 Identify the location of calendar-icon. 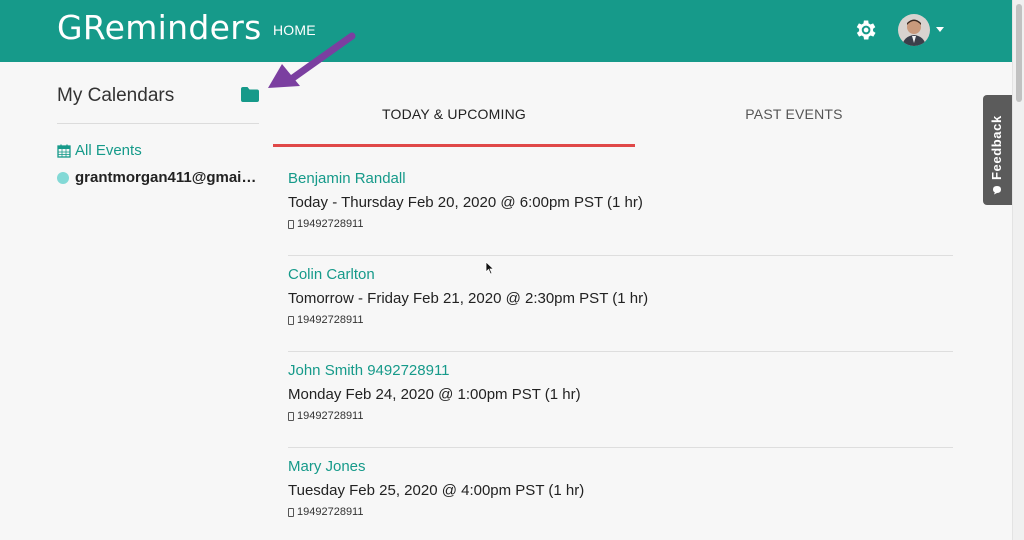
(64, 151).